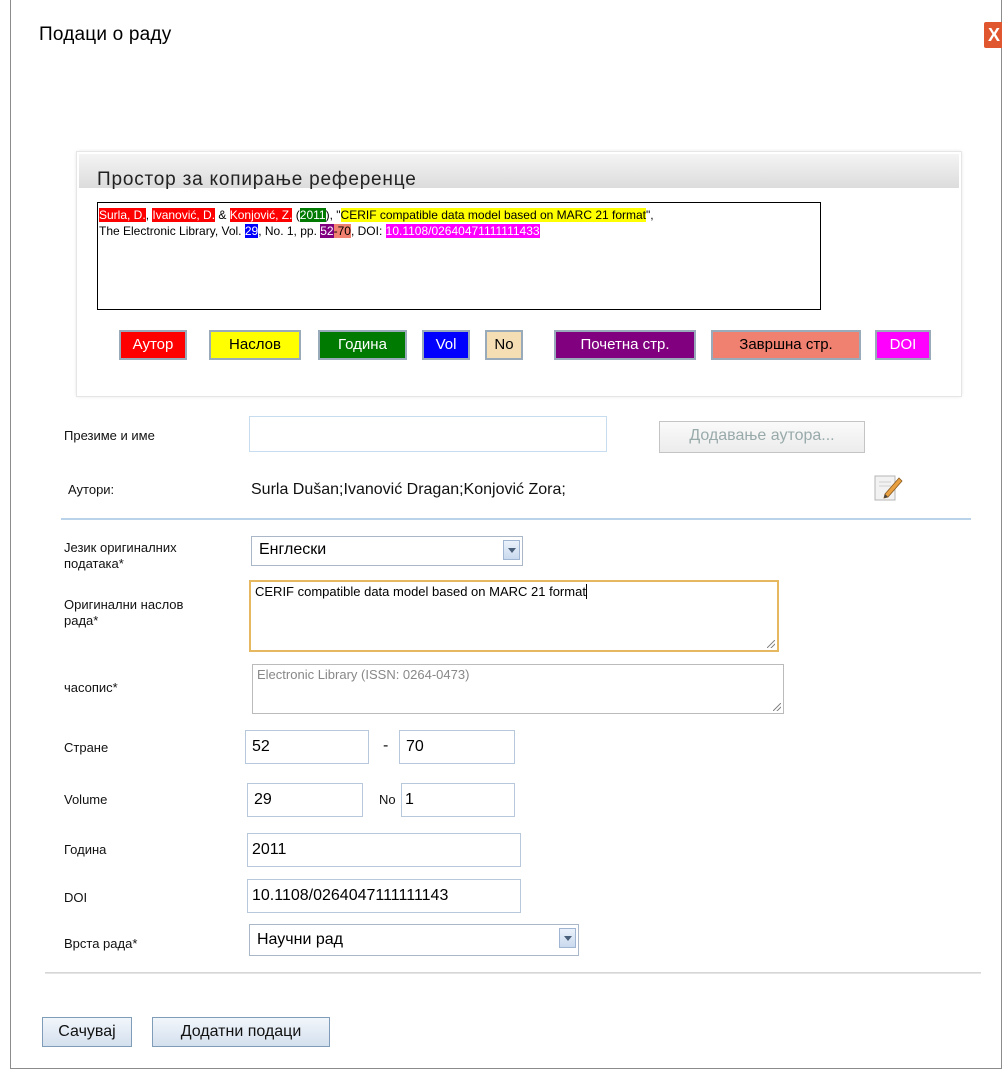 This screenshot has width=1002, height=1070. I want to click on edit-icon, so click(888, 487).